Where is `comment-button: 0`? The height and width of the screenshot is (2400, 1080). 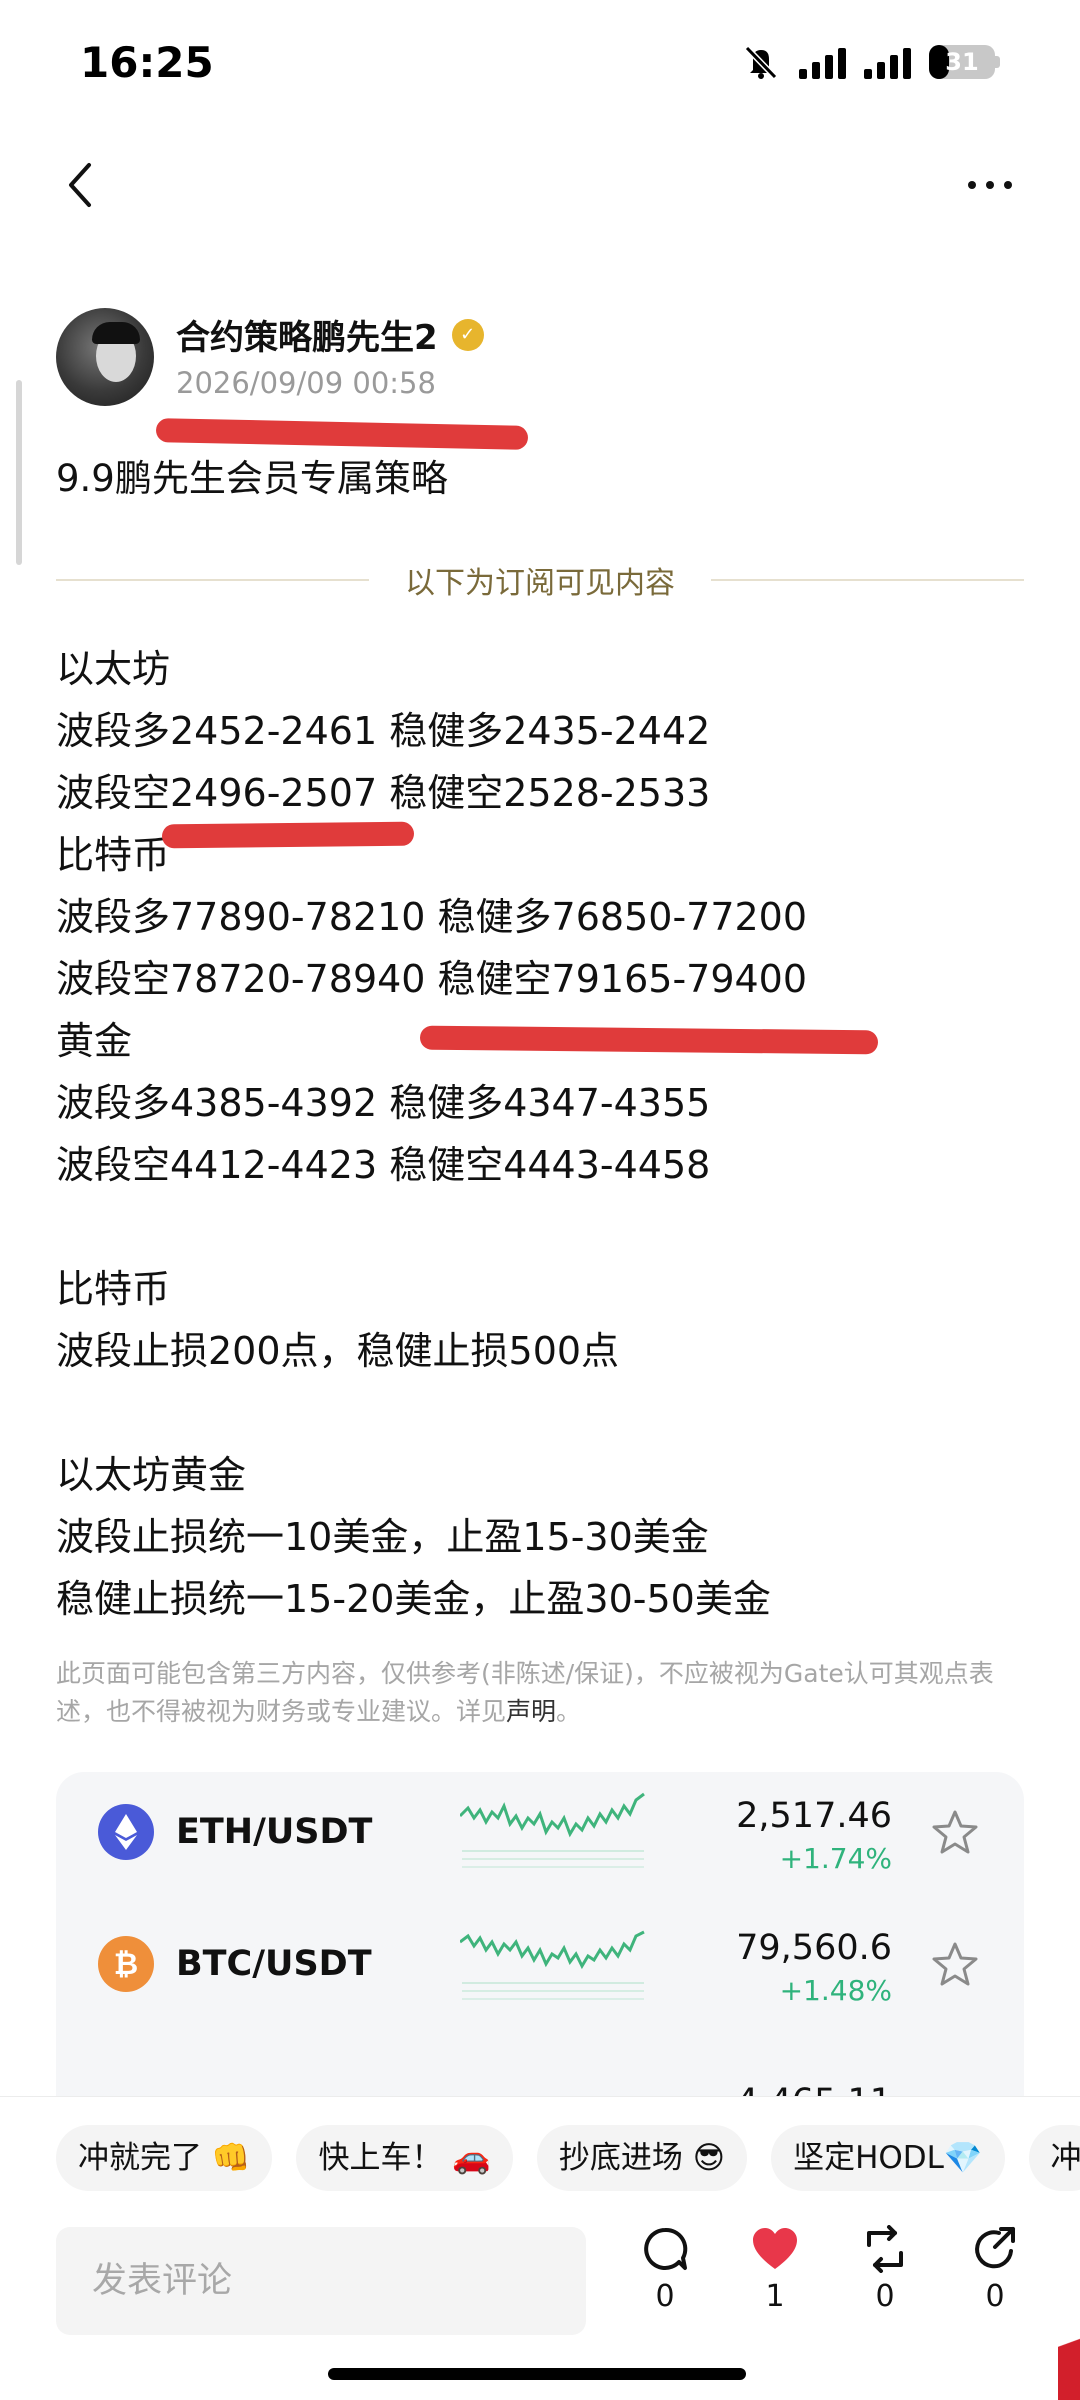 comment-button: 0 is located at coordinates (665, 2269).